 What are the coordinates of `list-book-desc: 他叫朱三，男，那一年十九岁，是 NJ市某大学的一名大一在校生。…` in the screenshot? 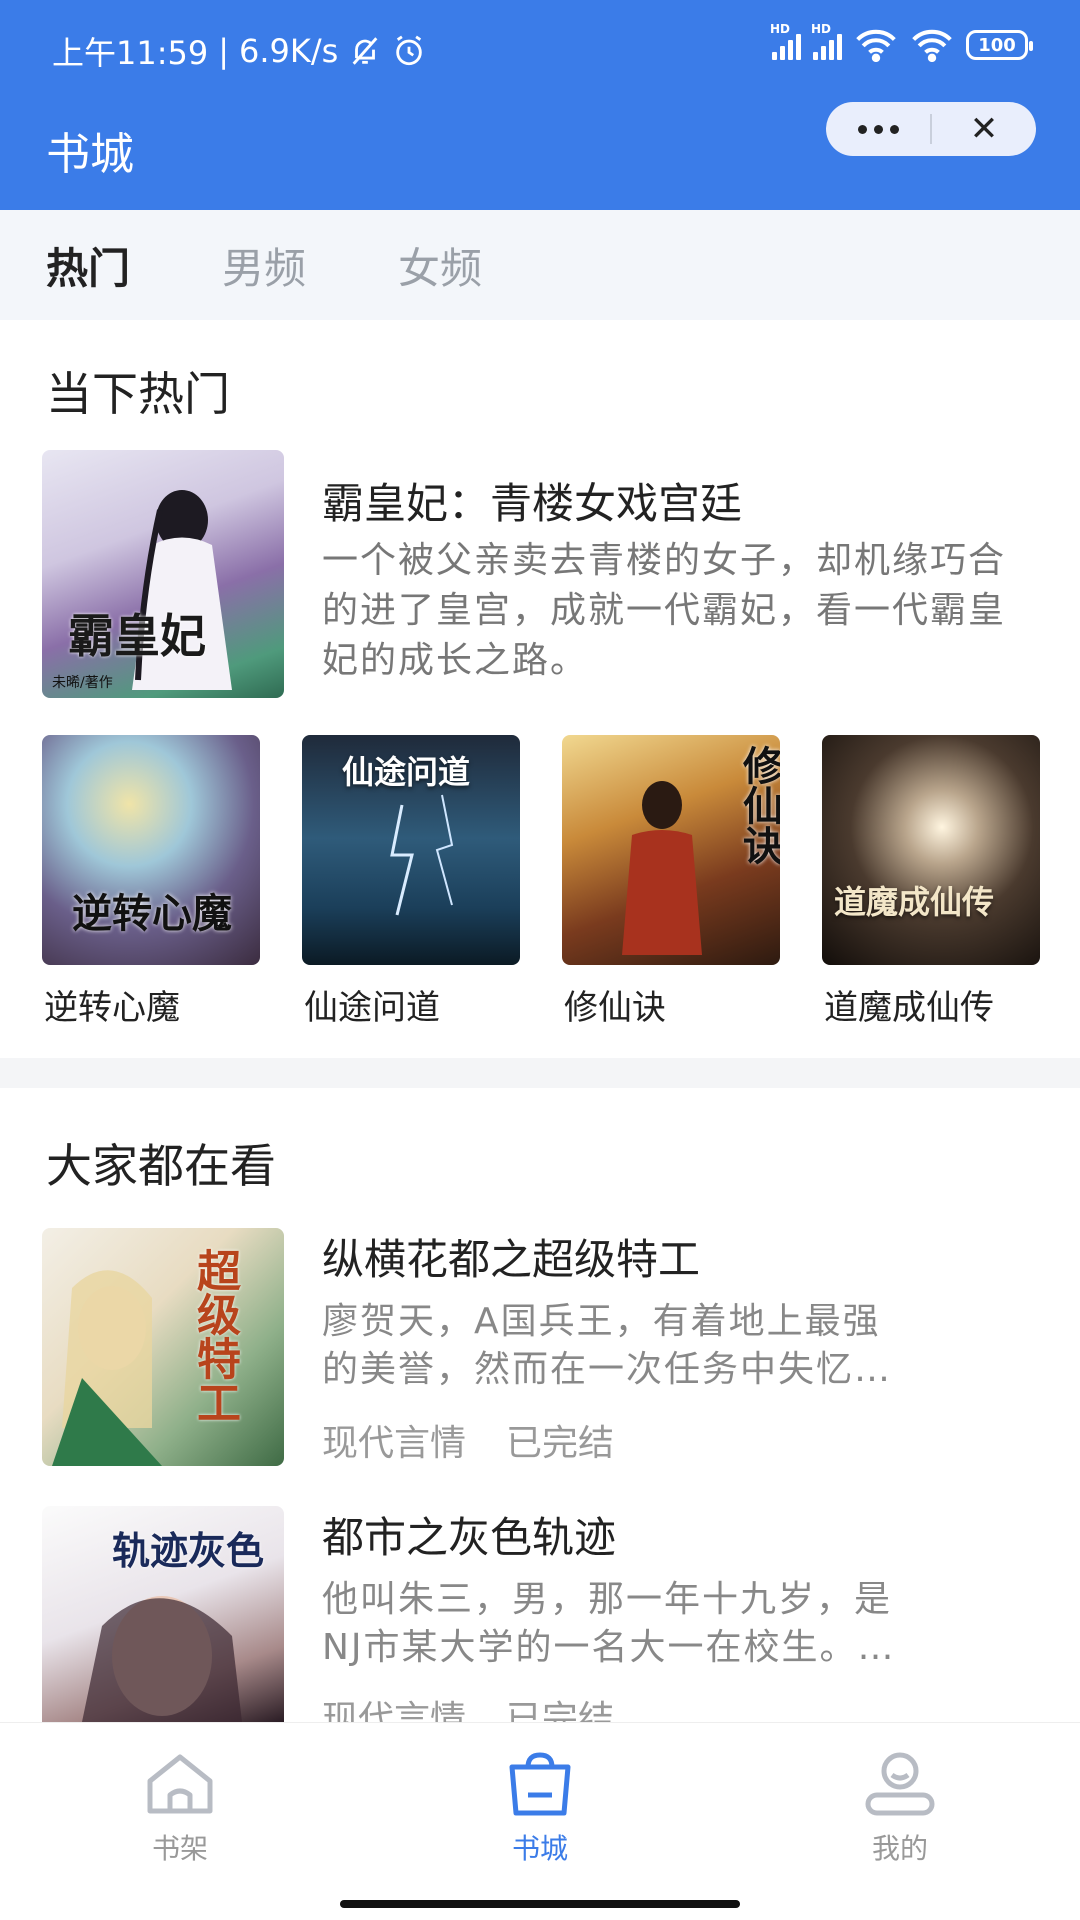 It's located at (672, 1624).